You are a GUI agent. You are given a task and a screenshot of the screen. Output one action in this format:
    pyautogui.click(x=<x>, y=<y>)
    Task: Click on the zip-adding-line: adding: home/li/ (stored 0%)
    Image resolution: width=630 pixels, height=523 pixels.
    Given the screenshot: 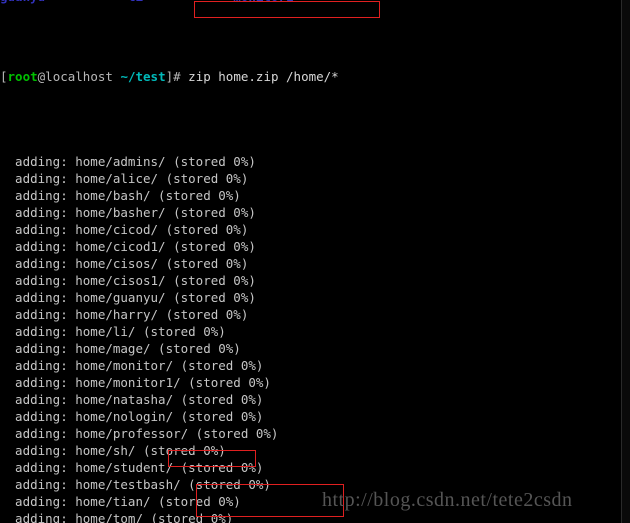 What is the action you would take?
    pyautogui.click(x=113, y=331)
    